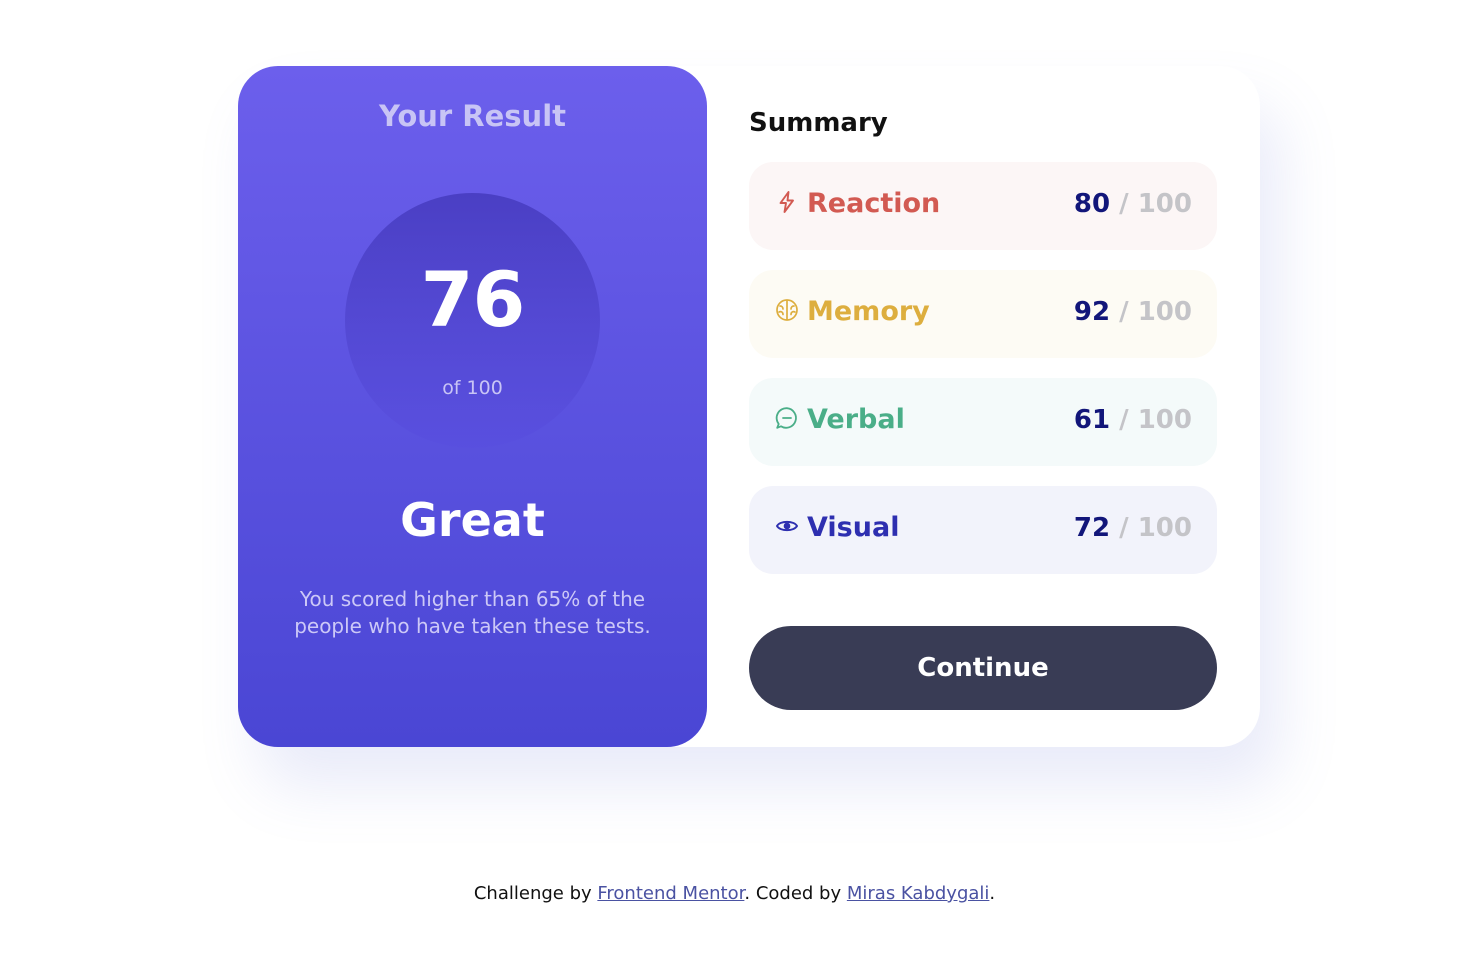 Image resolution: width=1469 pixels, height=958 pixels. I want to click on summary-item-label: Memory, so click(868, 311).